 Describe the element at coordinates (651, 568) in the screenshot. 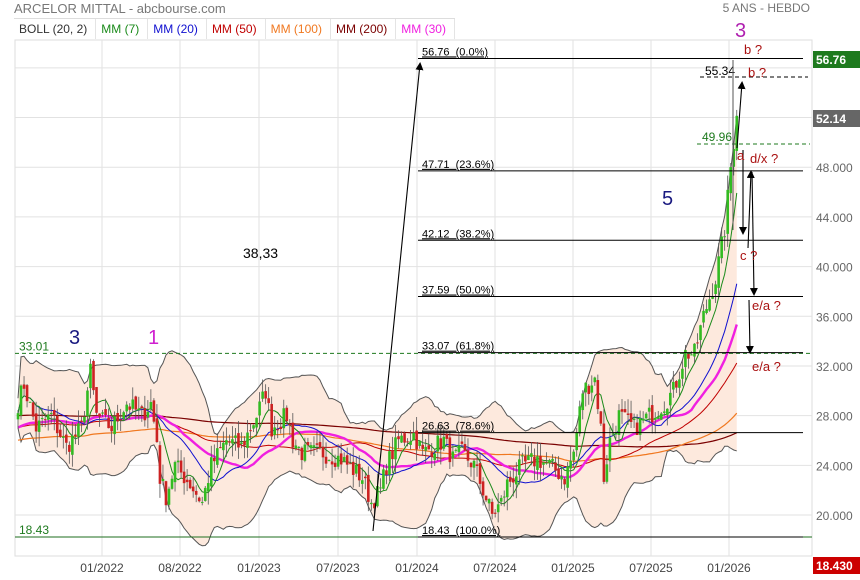

I see `x-tick-label: 07/2025` at that location.